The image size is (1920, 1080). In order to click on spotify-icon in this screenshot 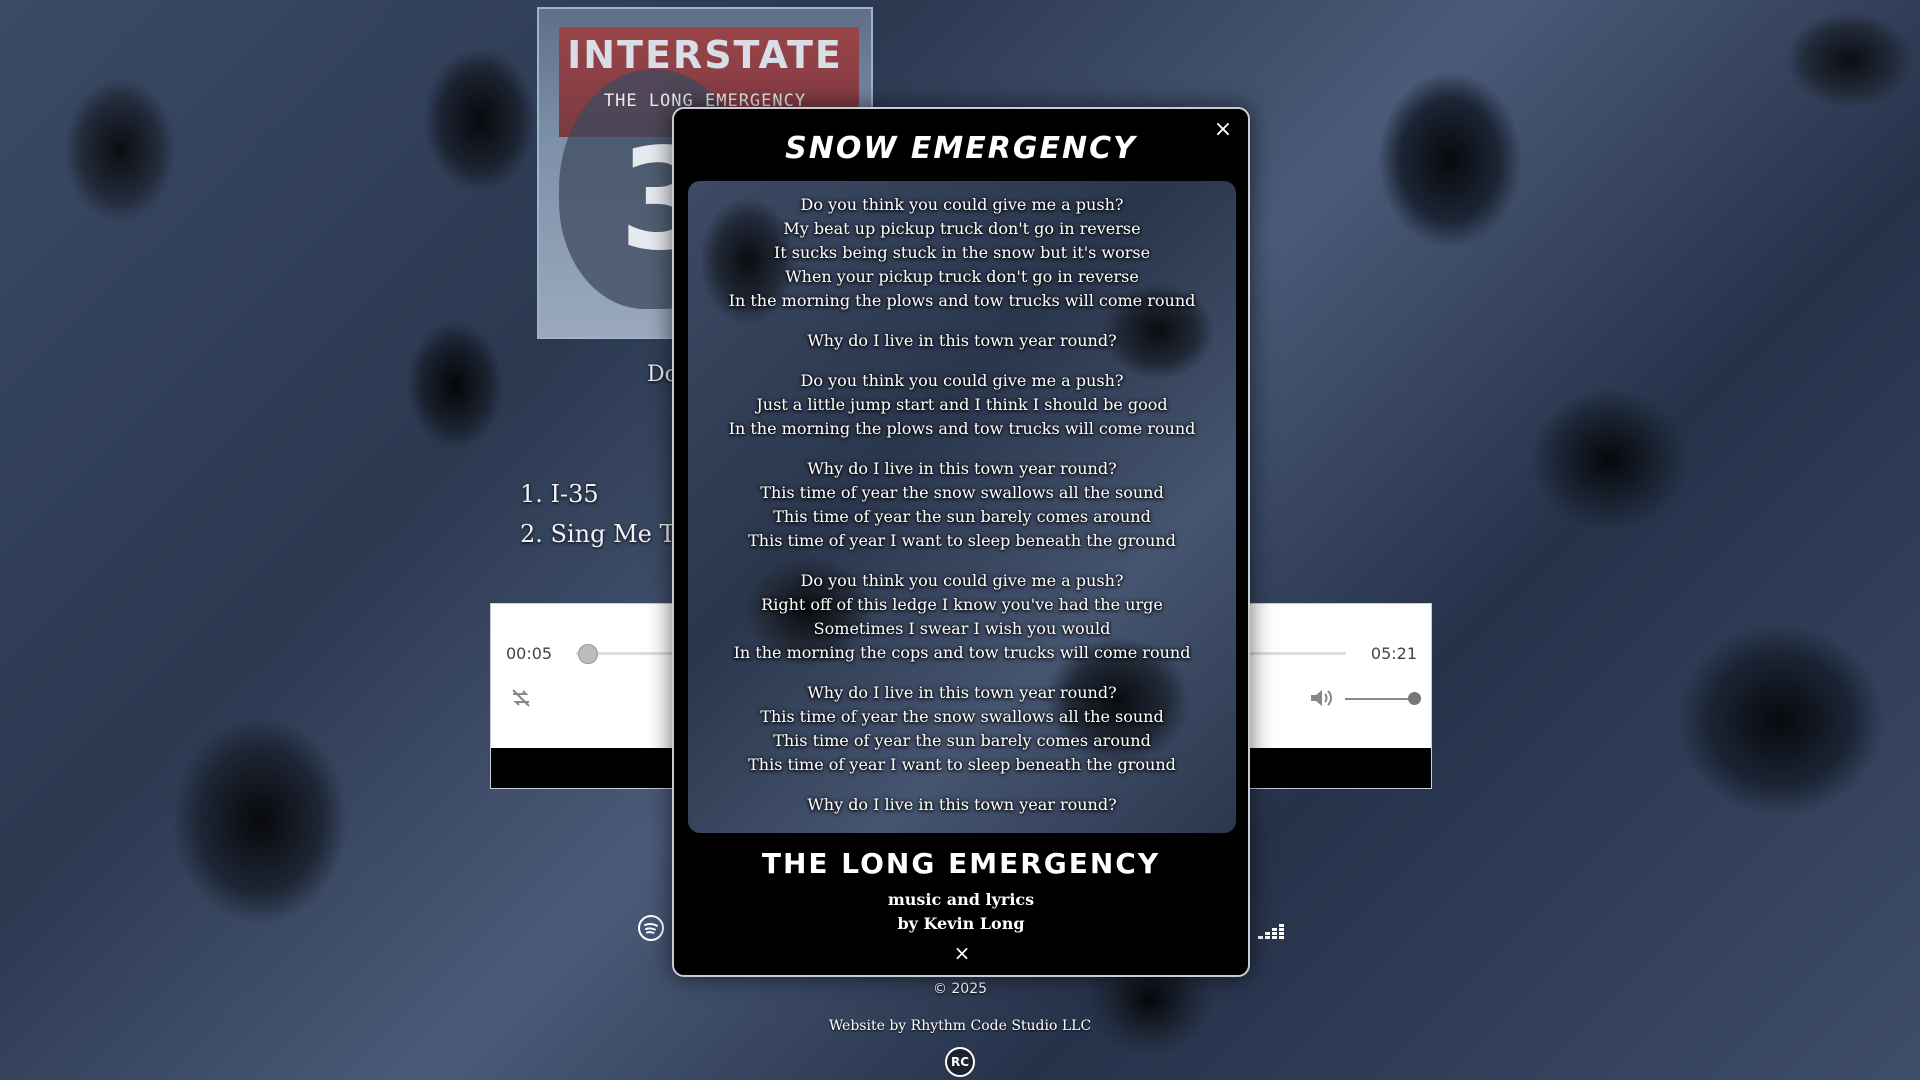, I will do `click(651, 928)`.